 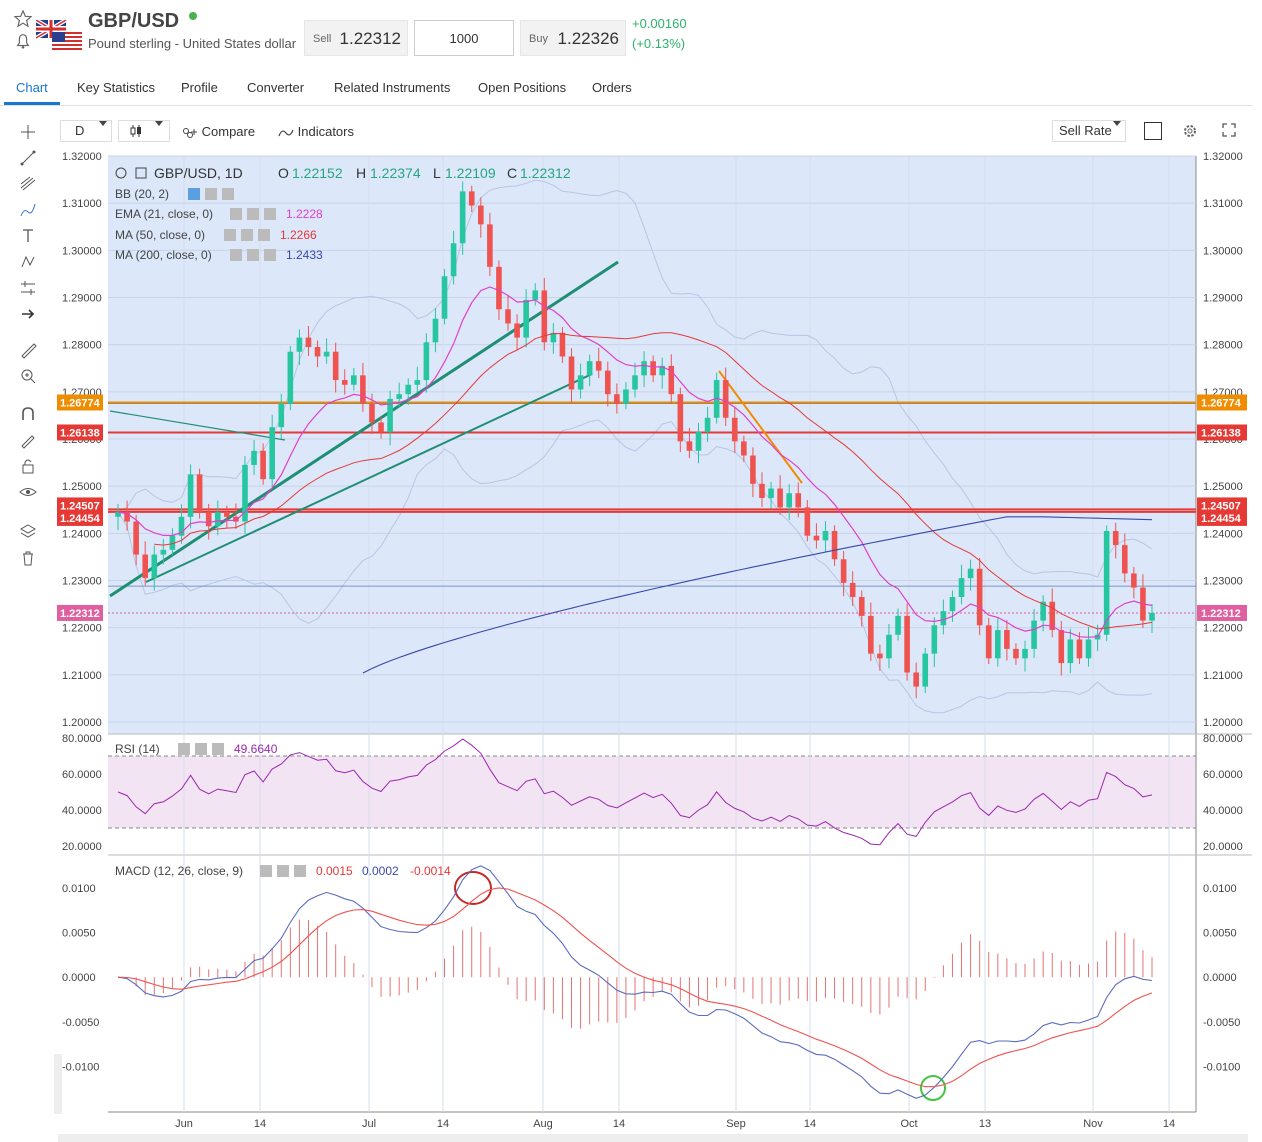 What do you see at coordinates (653, 1138) in the screenshot?
I see `time-scrollbar` at bounding box center [653, 1138].